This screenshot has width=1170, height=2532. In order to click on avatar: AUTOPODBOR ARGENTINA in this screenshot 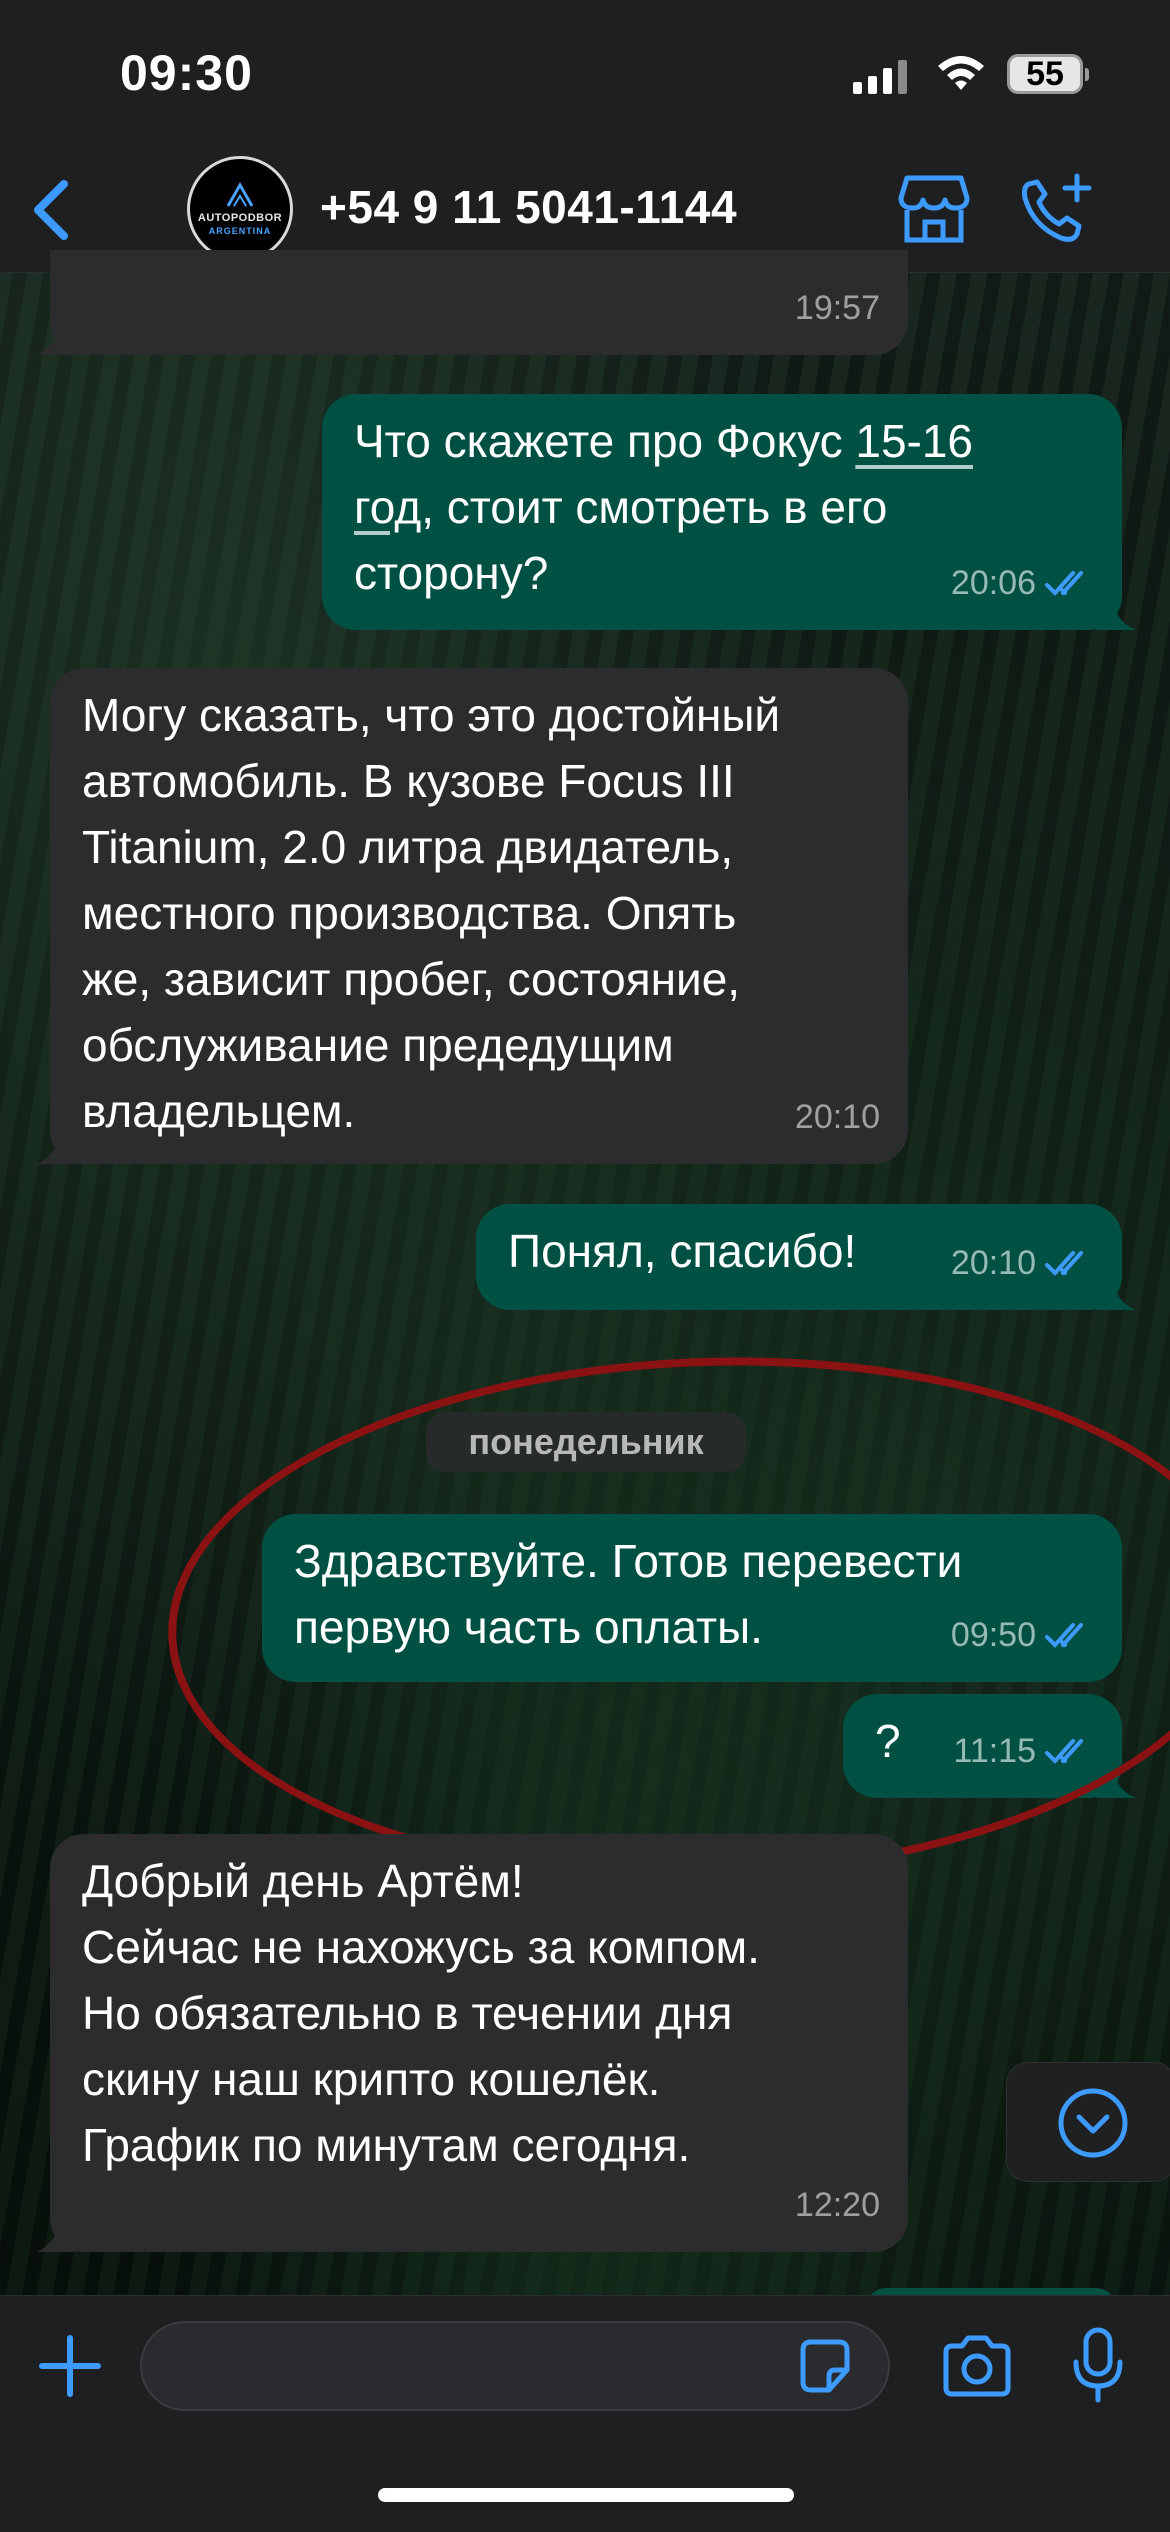, I will do `click(240, 209)`.